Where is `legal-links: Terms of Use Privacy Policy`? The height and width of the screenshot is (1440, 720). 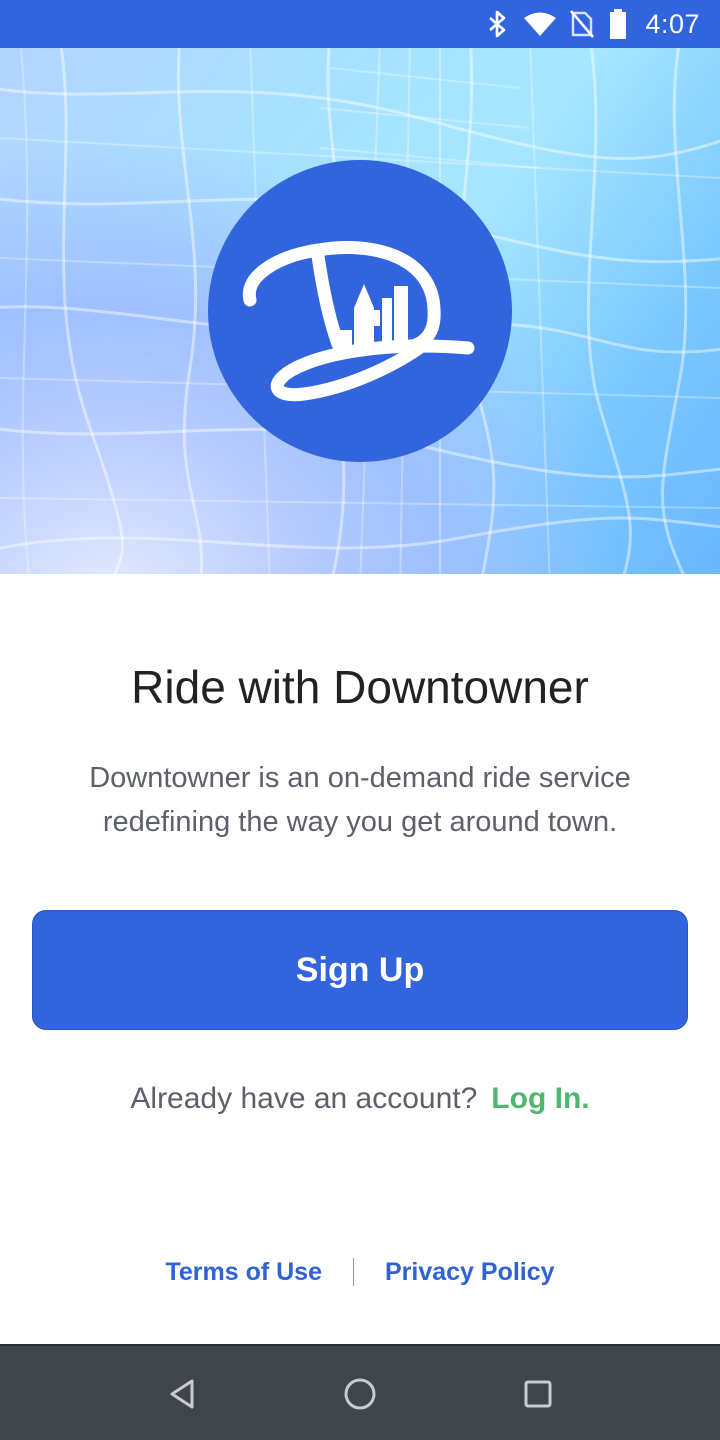 legal-links: Terms of Use Privacy Policy is located at coordinates (360, 1272).